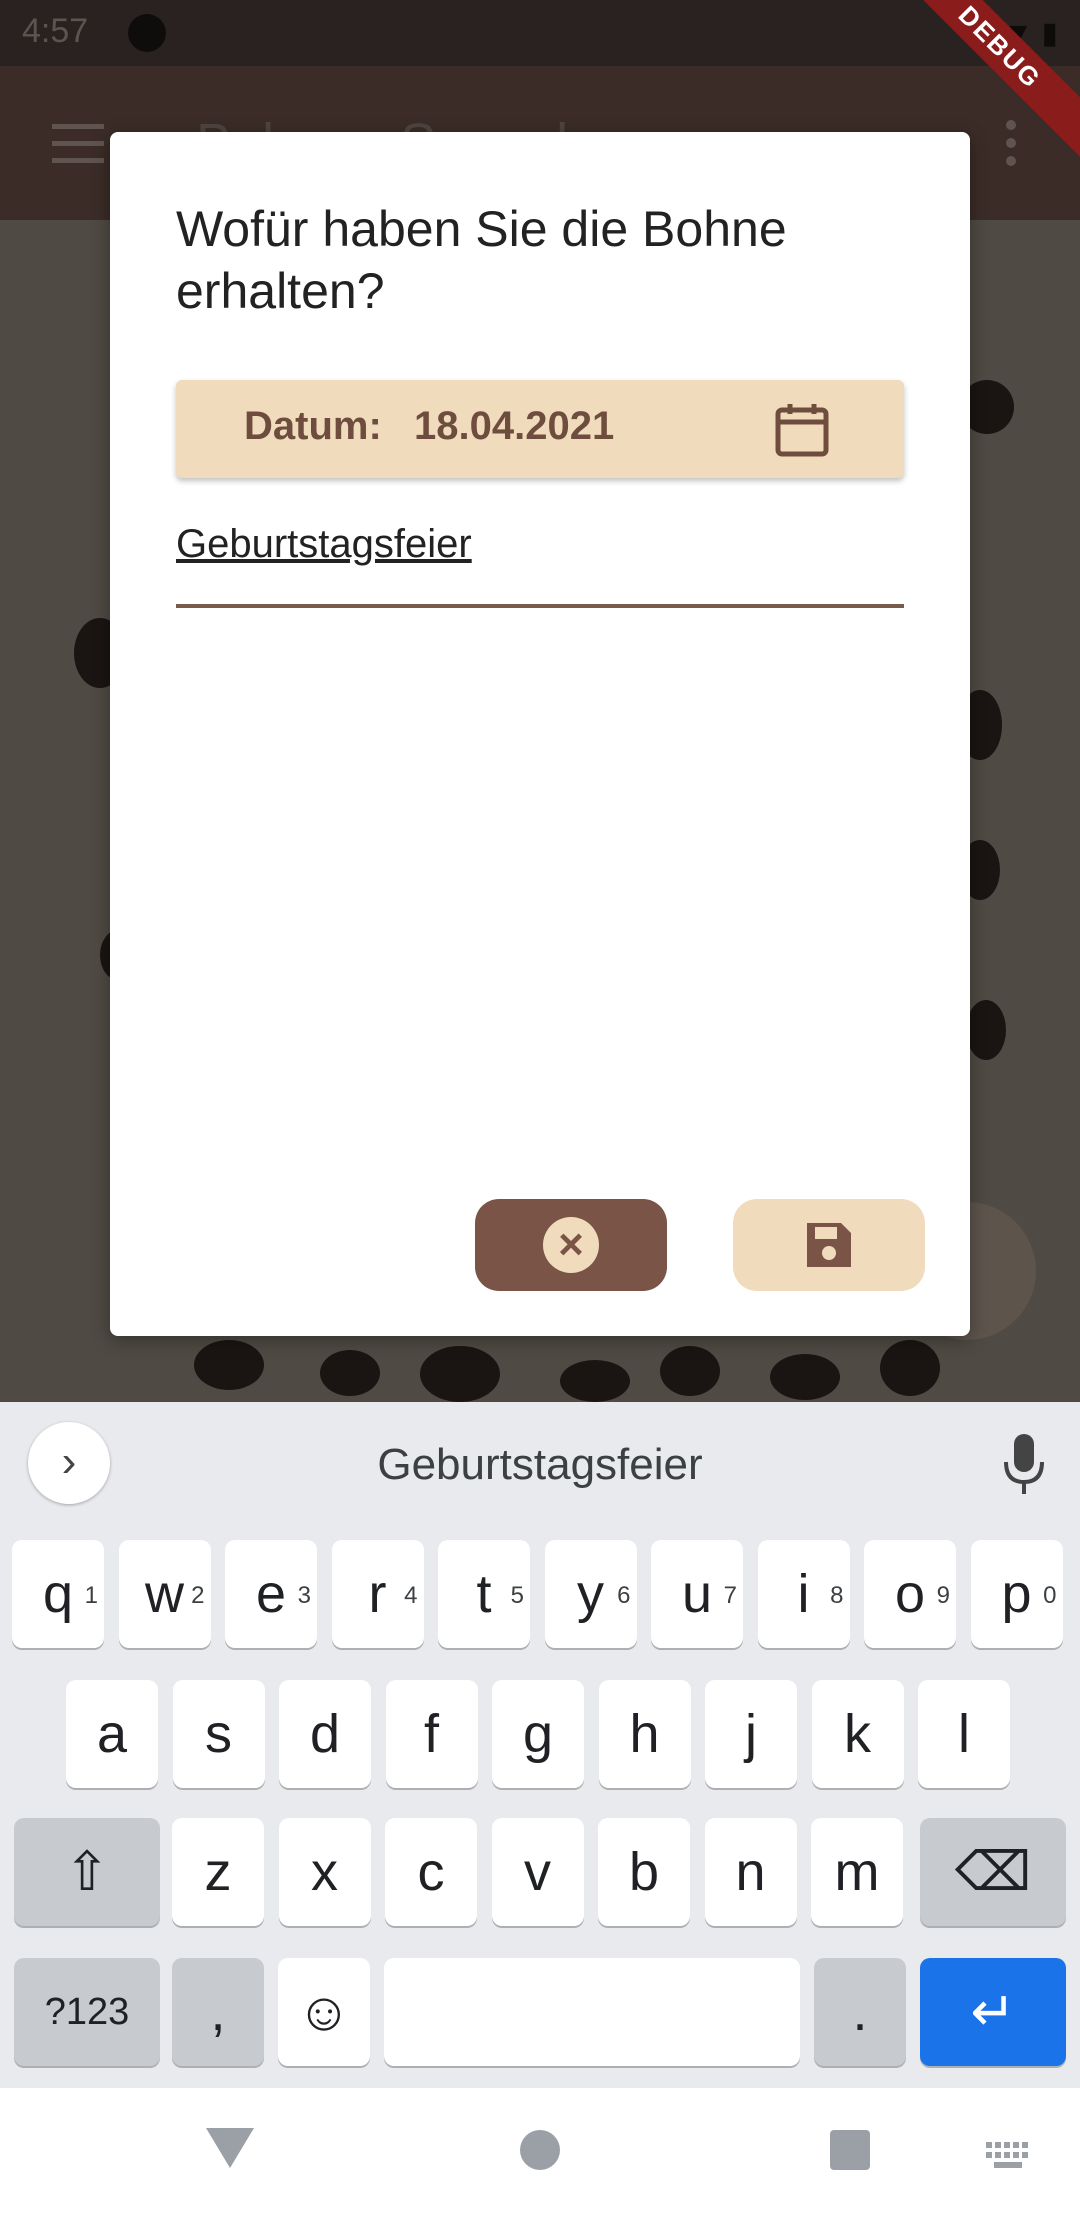 Image resolution: width=1080 pixels, height=2220 pixels. What do you see at coordinates (484, 1594) in the screenshot?
I see `key-t: t5` at bounding box center [484, 1594].